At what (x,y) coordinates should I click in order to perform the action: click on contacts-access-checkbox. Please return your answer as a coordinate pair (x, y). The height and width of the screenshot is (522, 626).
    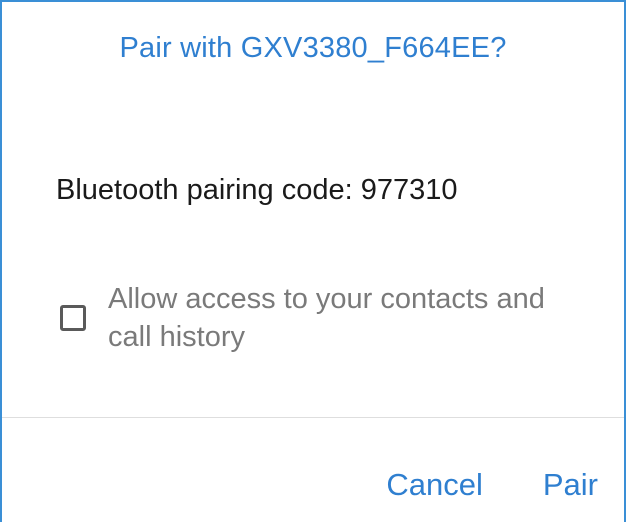
    Looking at the image, I should click on (73, 318).